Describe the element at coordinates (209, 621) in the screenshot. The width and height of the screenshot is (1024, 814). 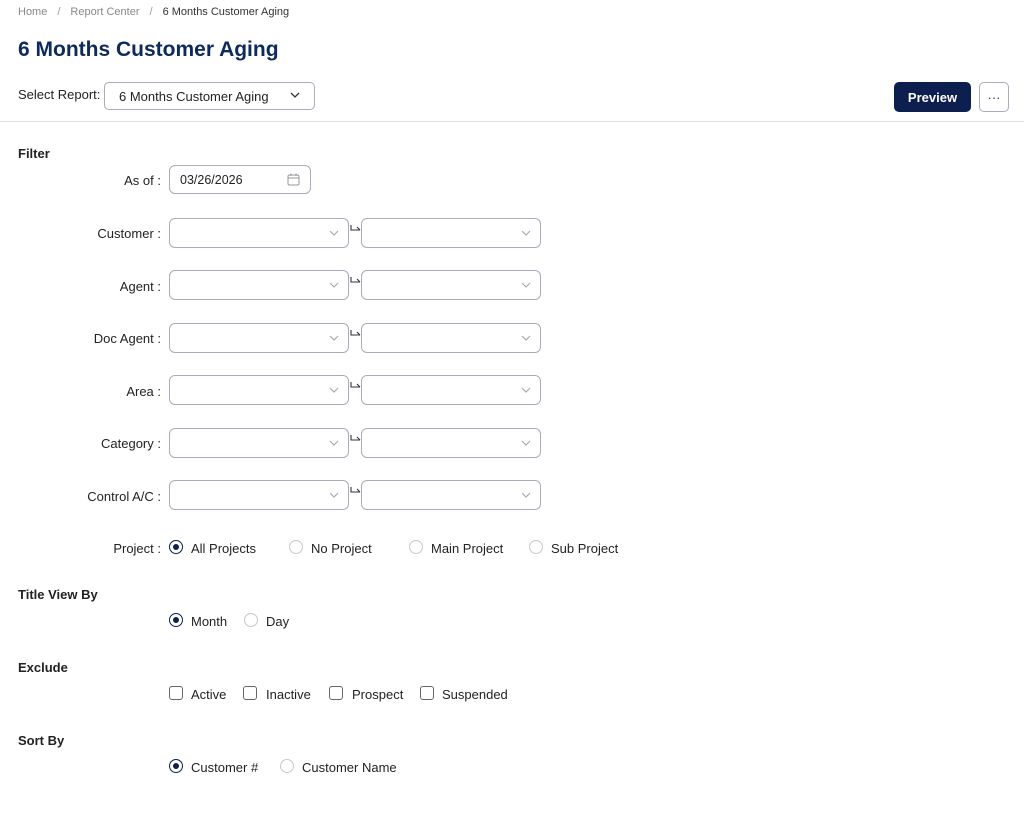
I see `view-month-label: Month` at that location.